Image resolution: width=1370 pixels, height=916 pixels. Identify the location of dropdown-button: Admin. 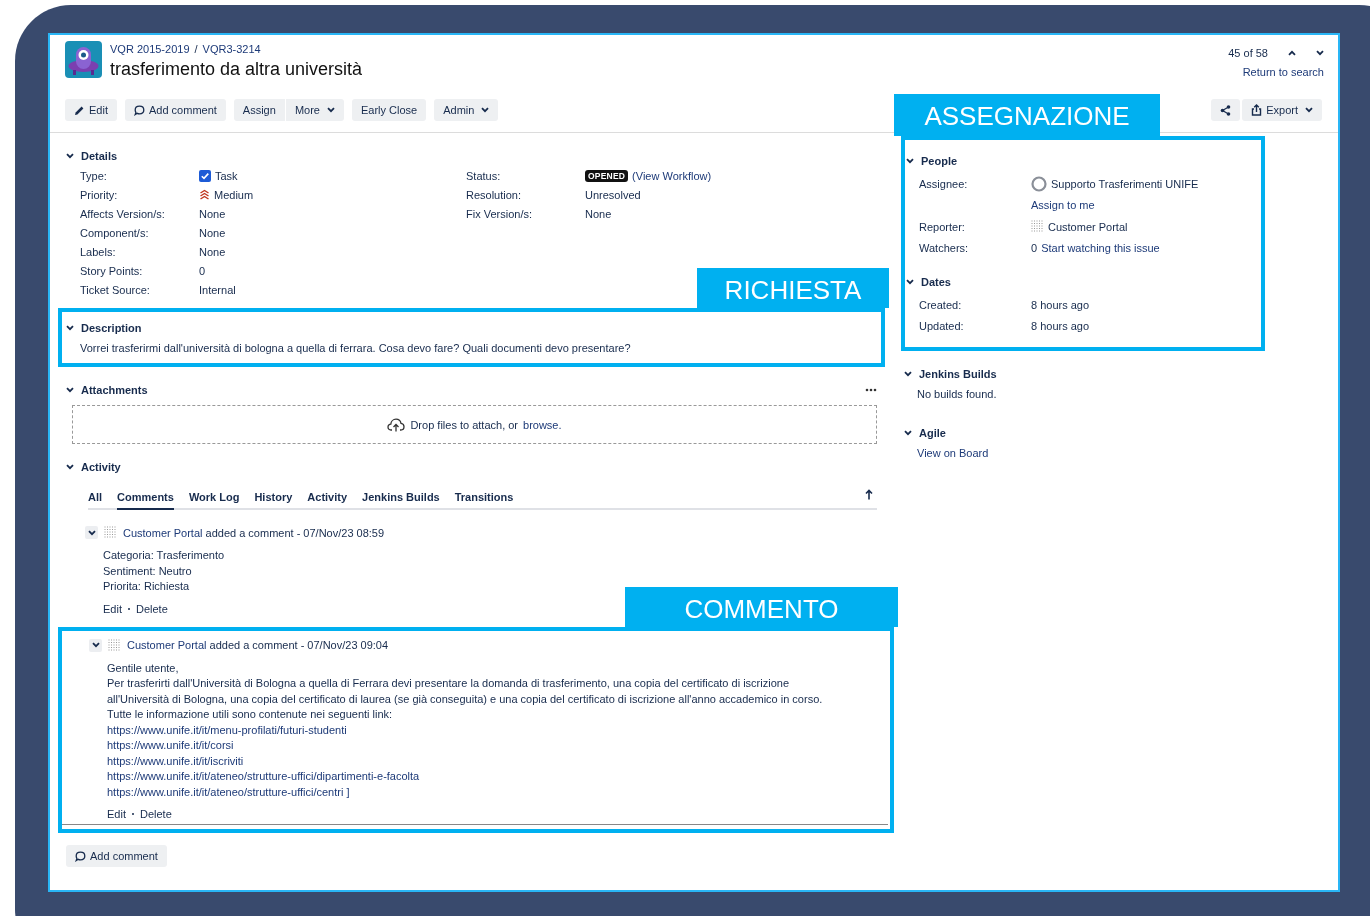
(466, 110).